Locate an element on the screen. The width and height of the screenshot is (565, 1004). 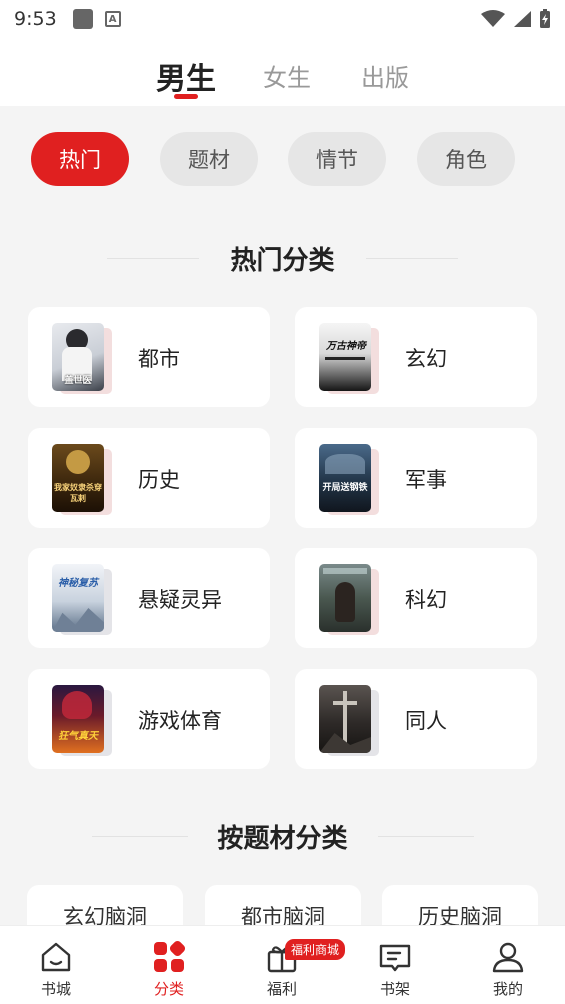
category-card-mystery: 神秘复苏 悬疑灵异 is located at coordinates (149, 598).